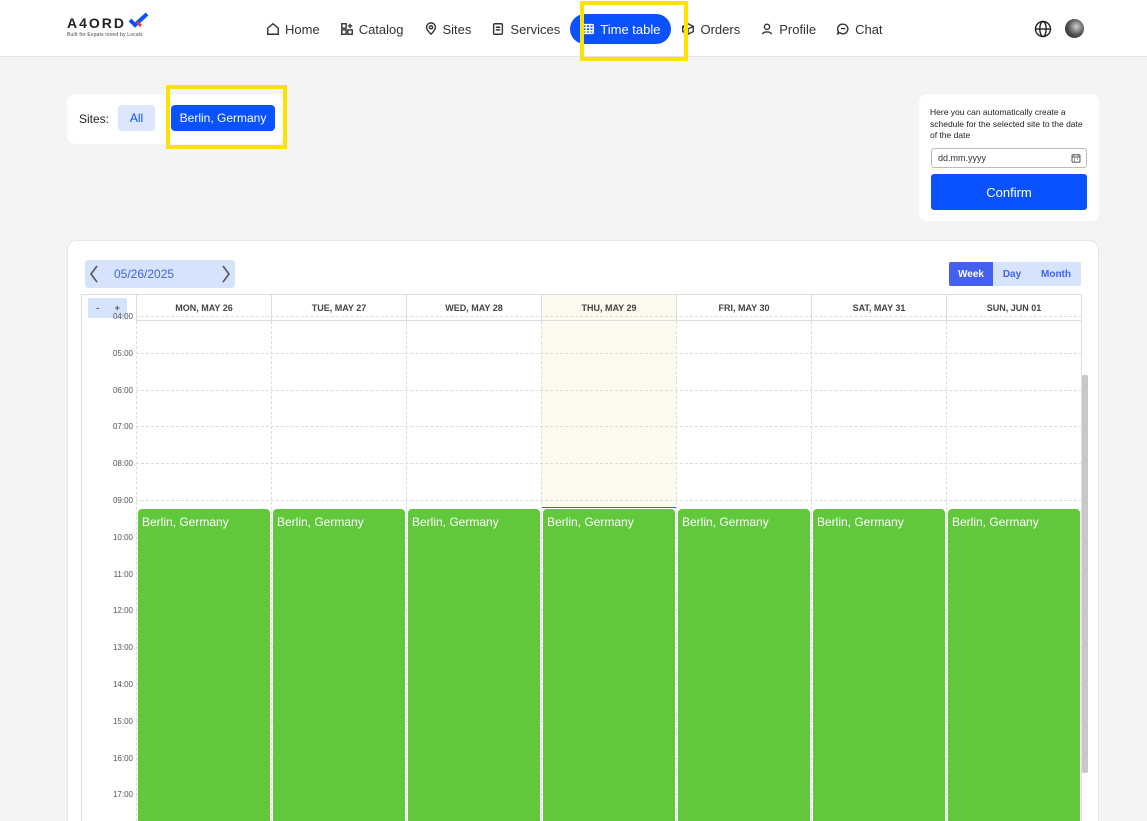 The width and height of the screenshot is (1147, 821). Describe the element at coordinates (122, 427) in the screenshot. I see `time-label: 07:00` at that location.